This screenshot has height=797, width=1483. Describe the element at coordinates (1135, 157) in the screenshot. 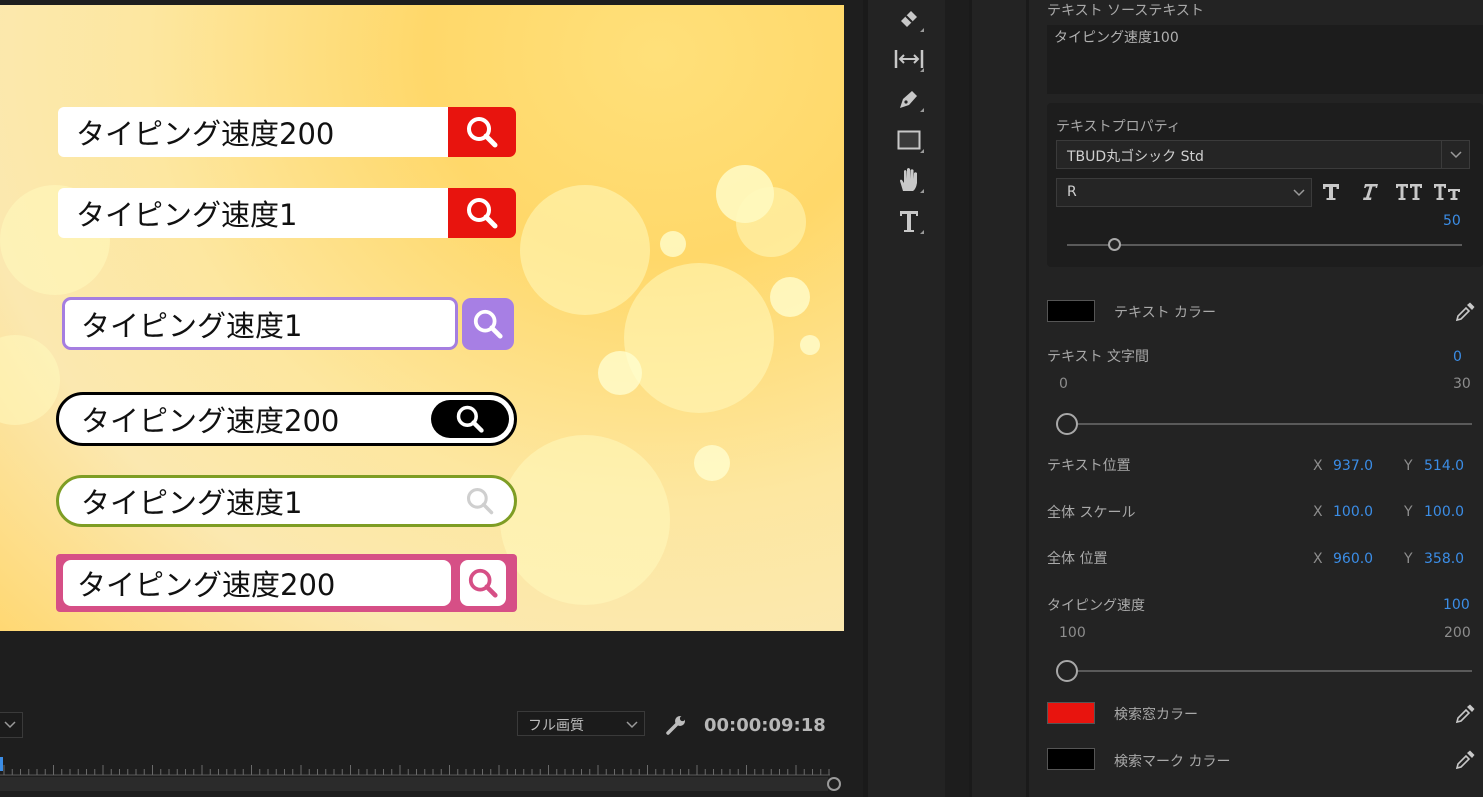

I see `font-name: TBUD丸ゴシック Std` at that location.